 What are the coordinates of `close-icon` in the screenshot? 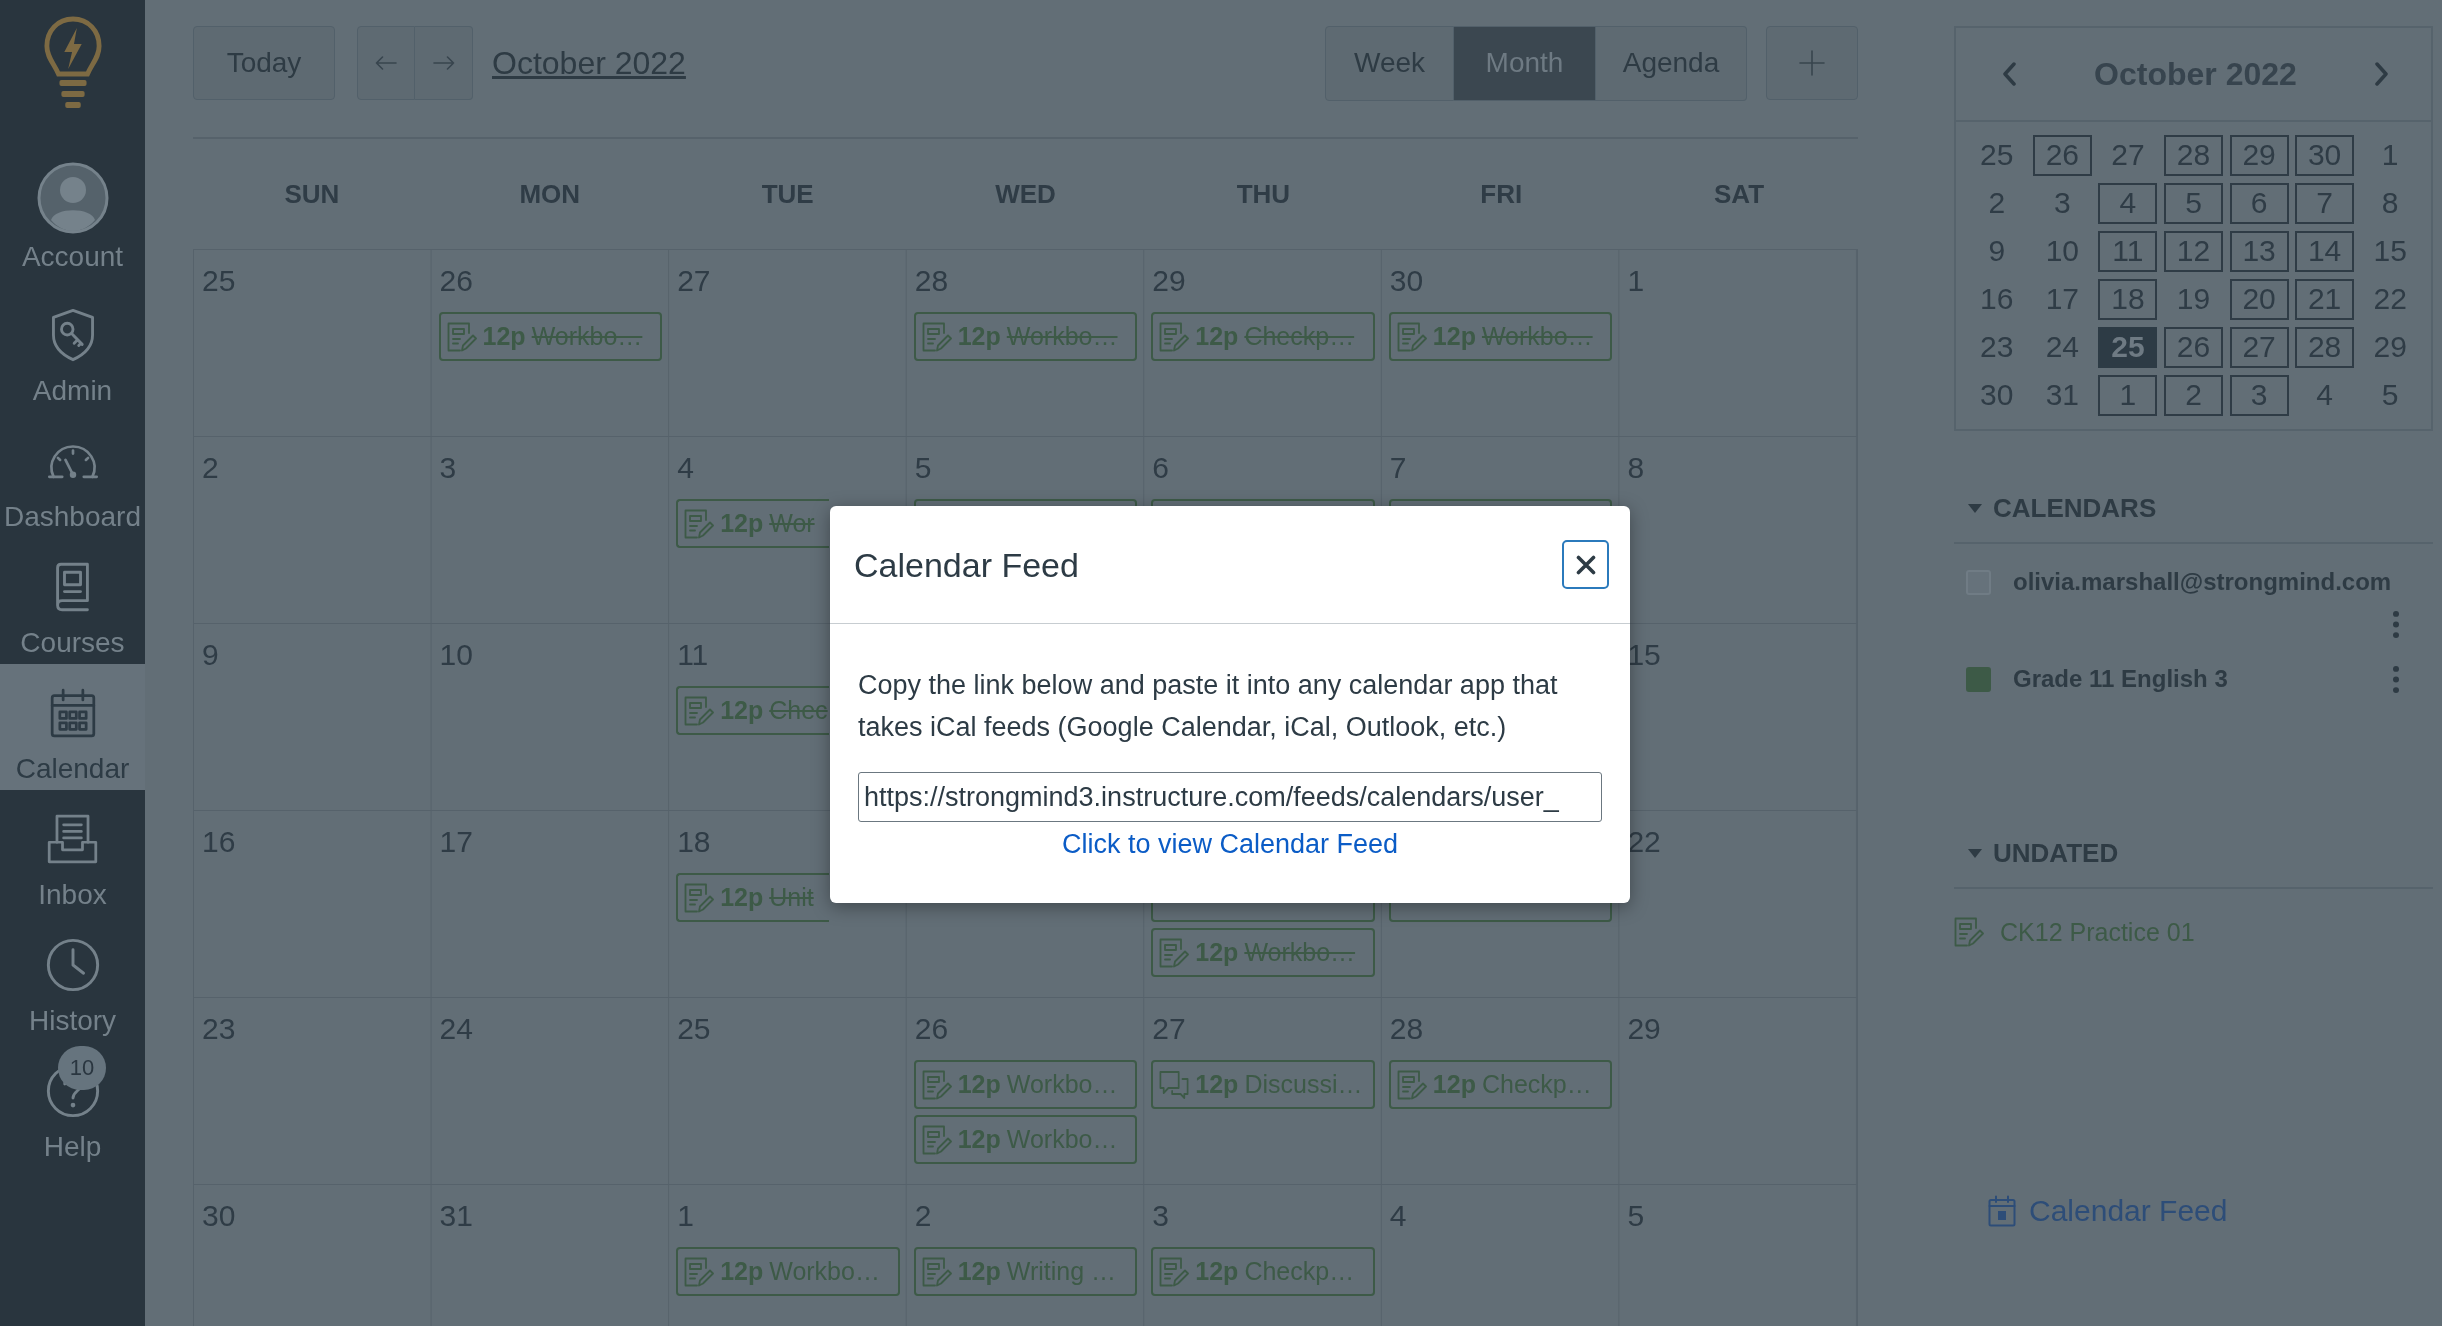 It's located at (1585, 564).